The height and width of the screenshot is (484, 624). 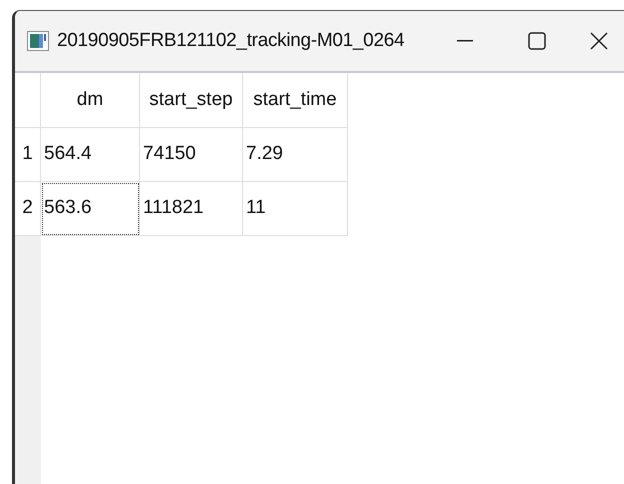 What do you see at coordinates (191, 100) in the screenshot?
I see `column-header: start_step` at bounding box center [191, 100].